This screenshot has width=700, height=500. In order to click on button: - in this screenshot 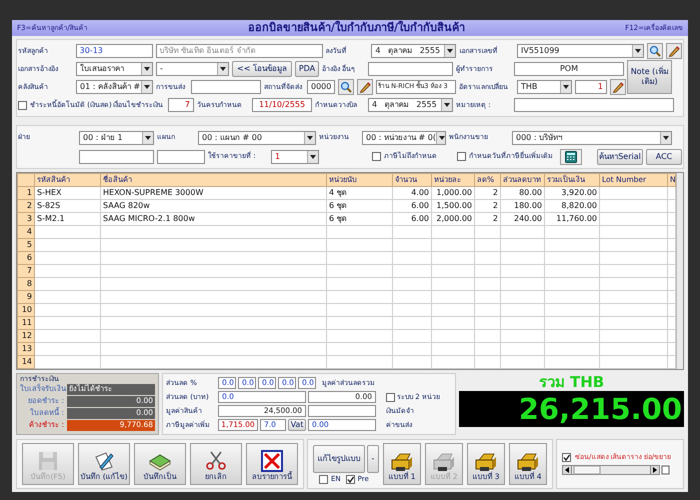, I will do `click(373, 458)`.